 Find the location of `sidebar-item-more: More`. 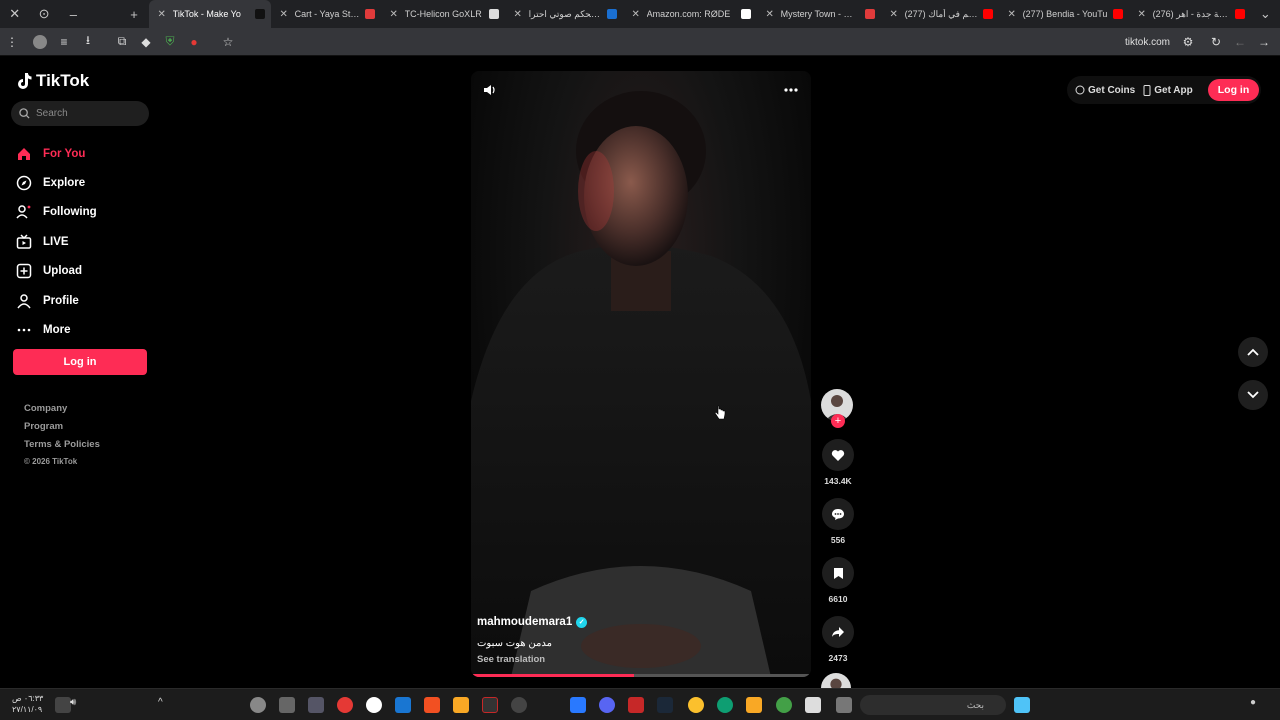

sidebar-item-more: More is located at coordinates (56, 329).